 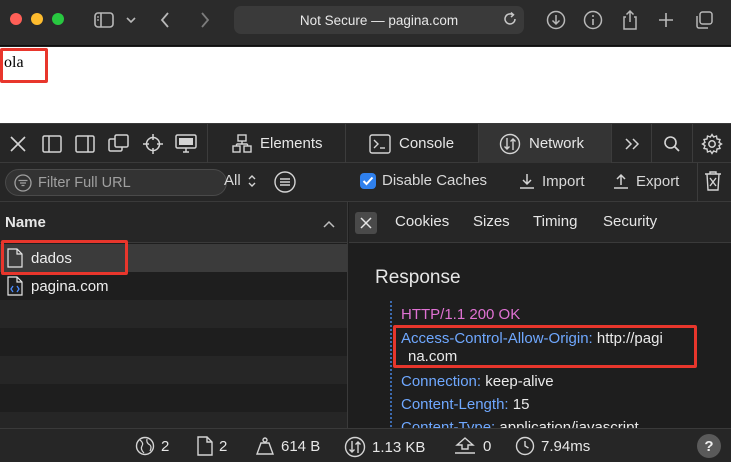 I want to click on load-duration: 7.94ms, so click(x=552, y=446).